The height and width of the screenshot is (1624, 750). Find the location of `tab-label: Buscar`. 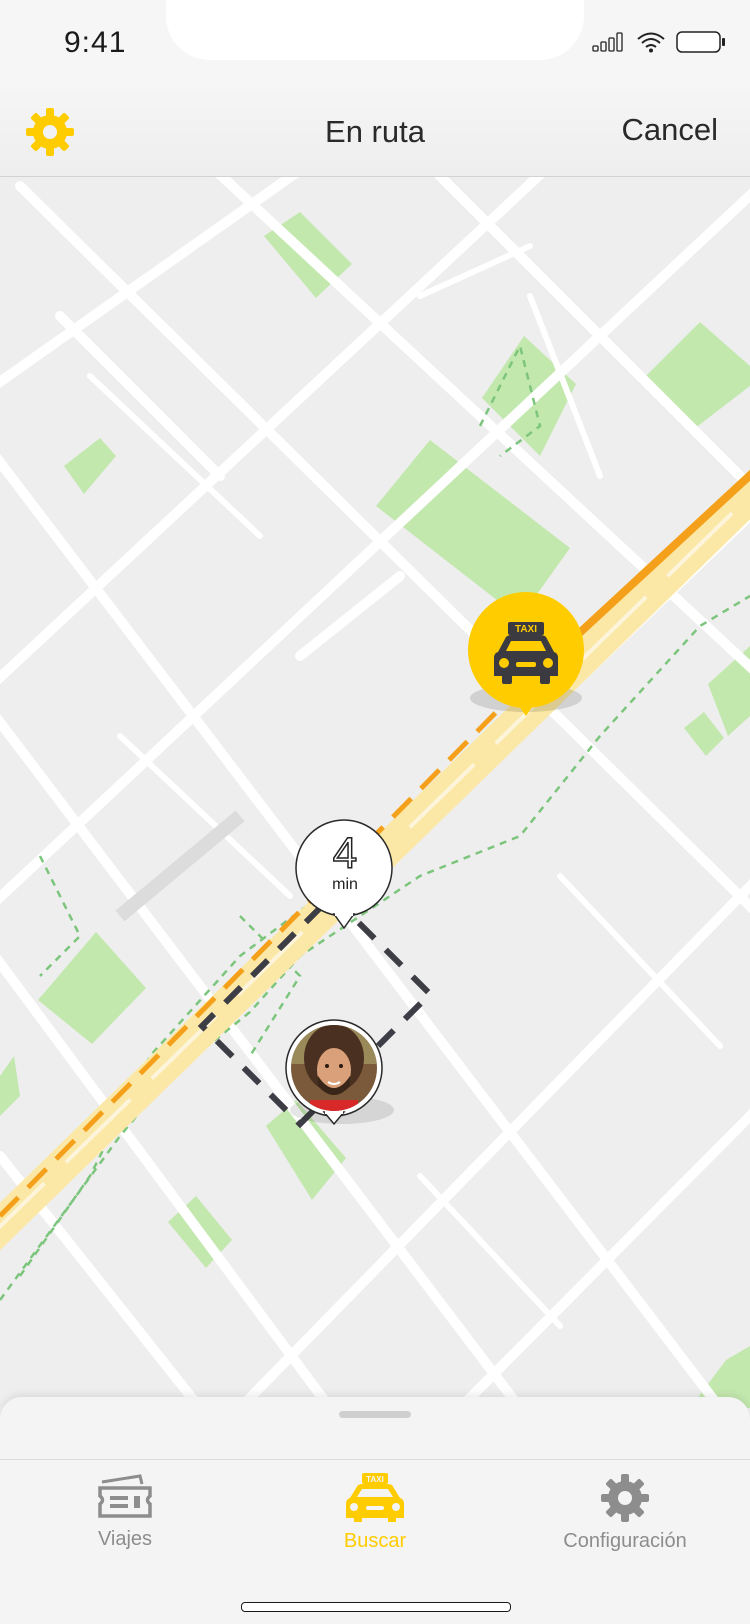

tab-label: Buscar is located at coordinates (375, 1541).